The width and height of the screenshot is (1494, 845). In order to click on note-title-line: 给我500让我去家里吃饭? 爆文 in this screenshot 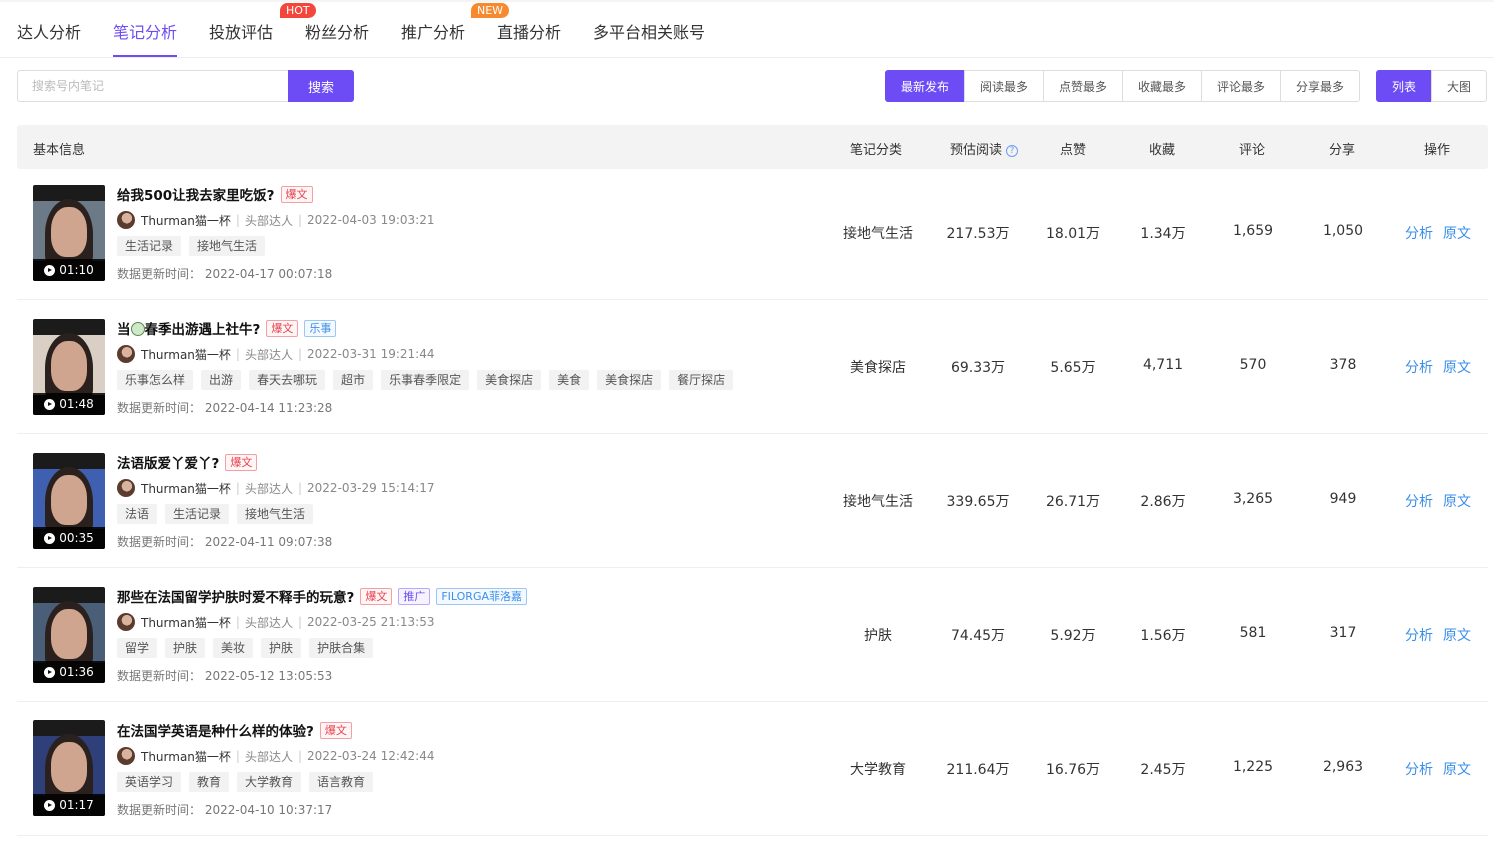, I will do `click(215, 194)`.